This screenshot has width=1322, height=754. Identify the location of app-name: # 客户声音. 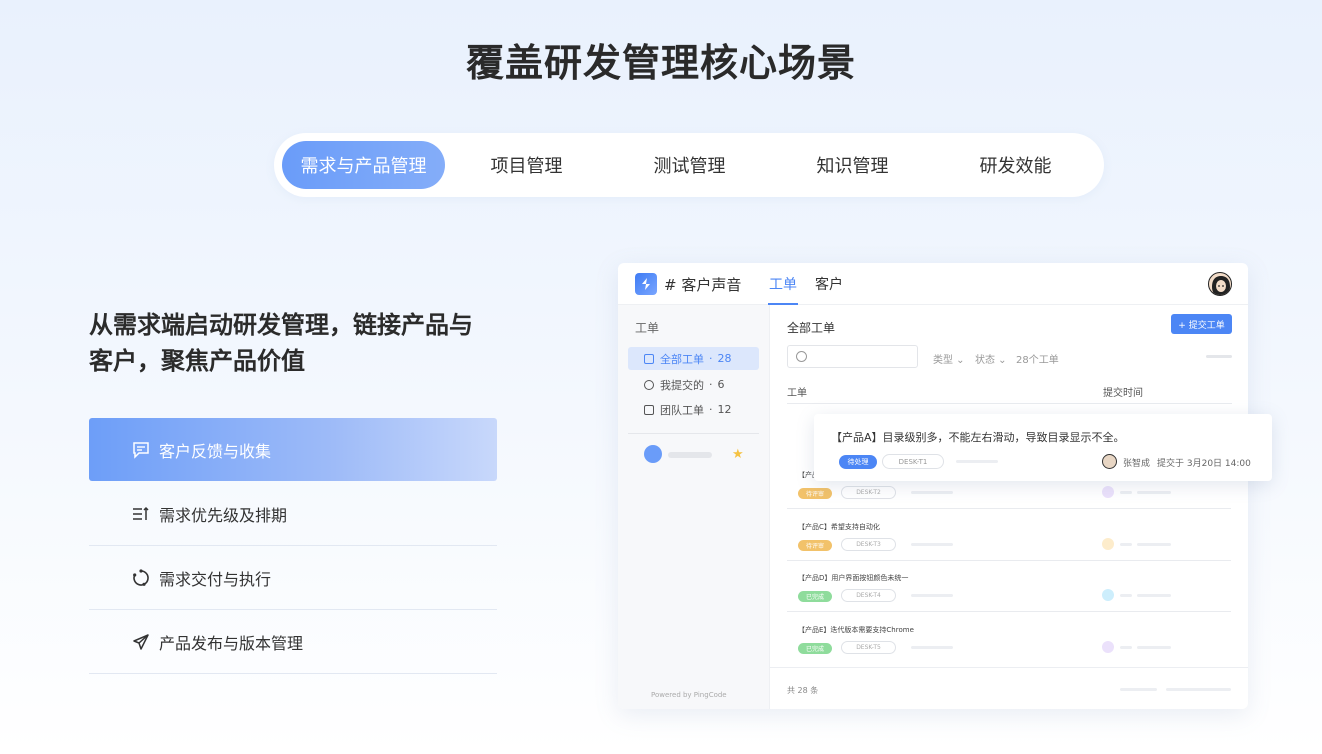
(703, 285).